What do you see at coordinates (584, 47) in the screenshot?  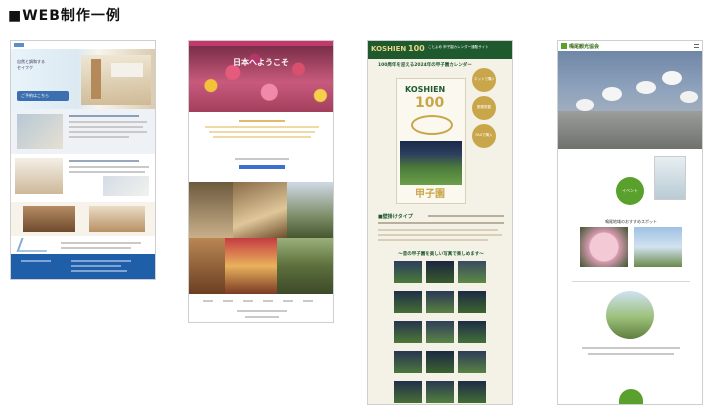 I see `site4-logo: 鳴尾観光協会` at bounding box center [584, 47].